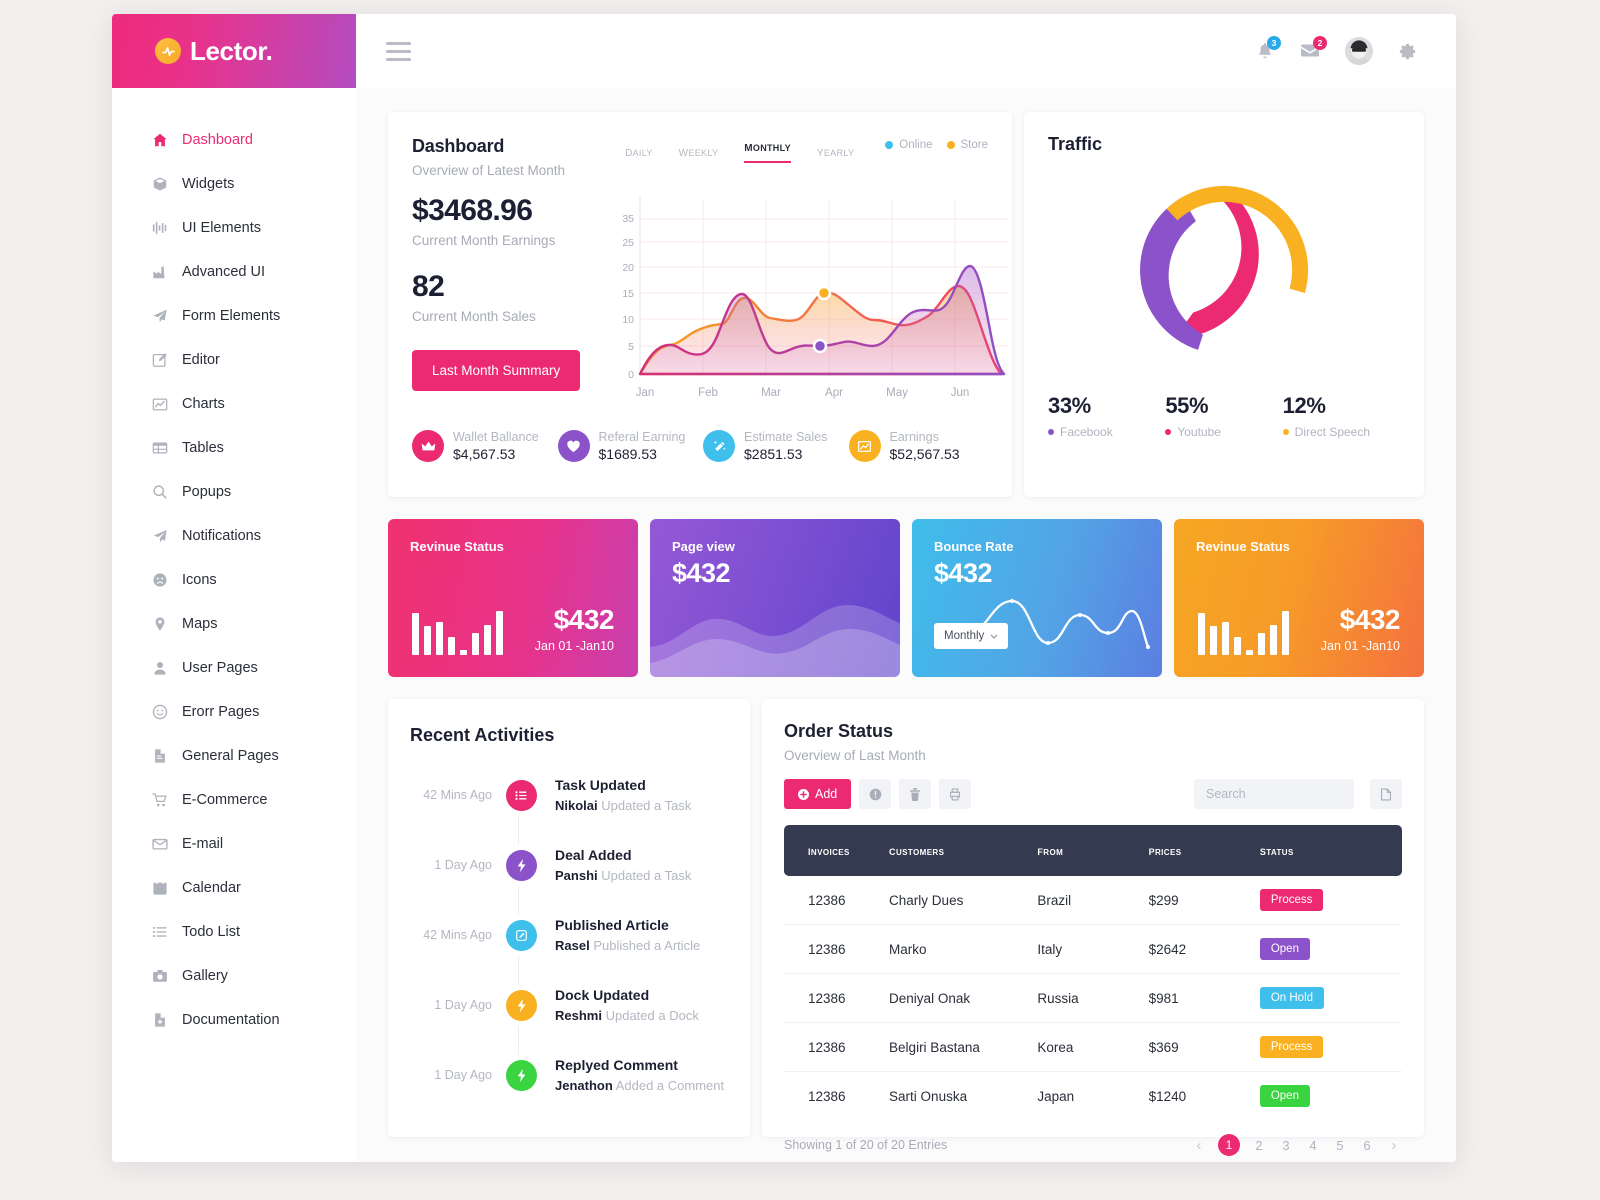 The image size is (1600, 1200). I want to click on bolt-icon, so click(521, 1075).